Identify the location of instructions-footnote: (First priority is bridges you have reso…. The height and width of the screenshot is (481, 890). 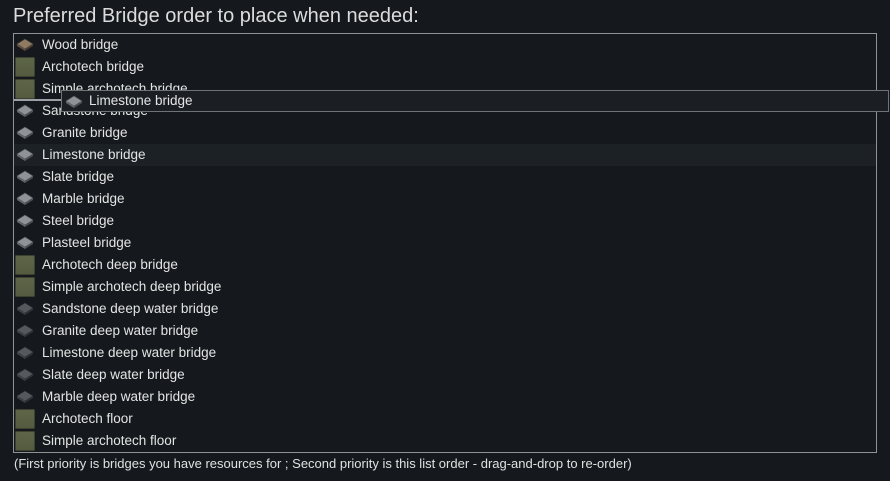
(323, 463).